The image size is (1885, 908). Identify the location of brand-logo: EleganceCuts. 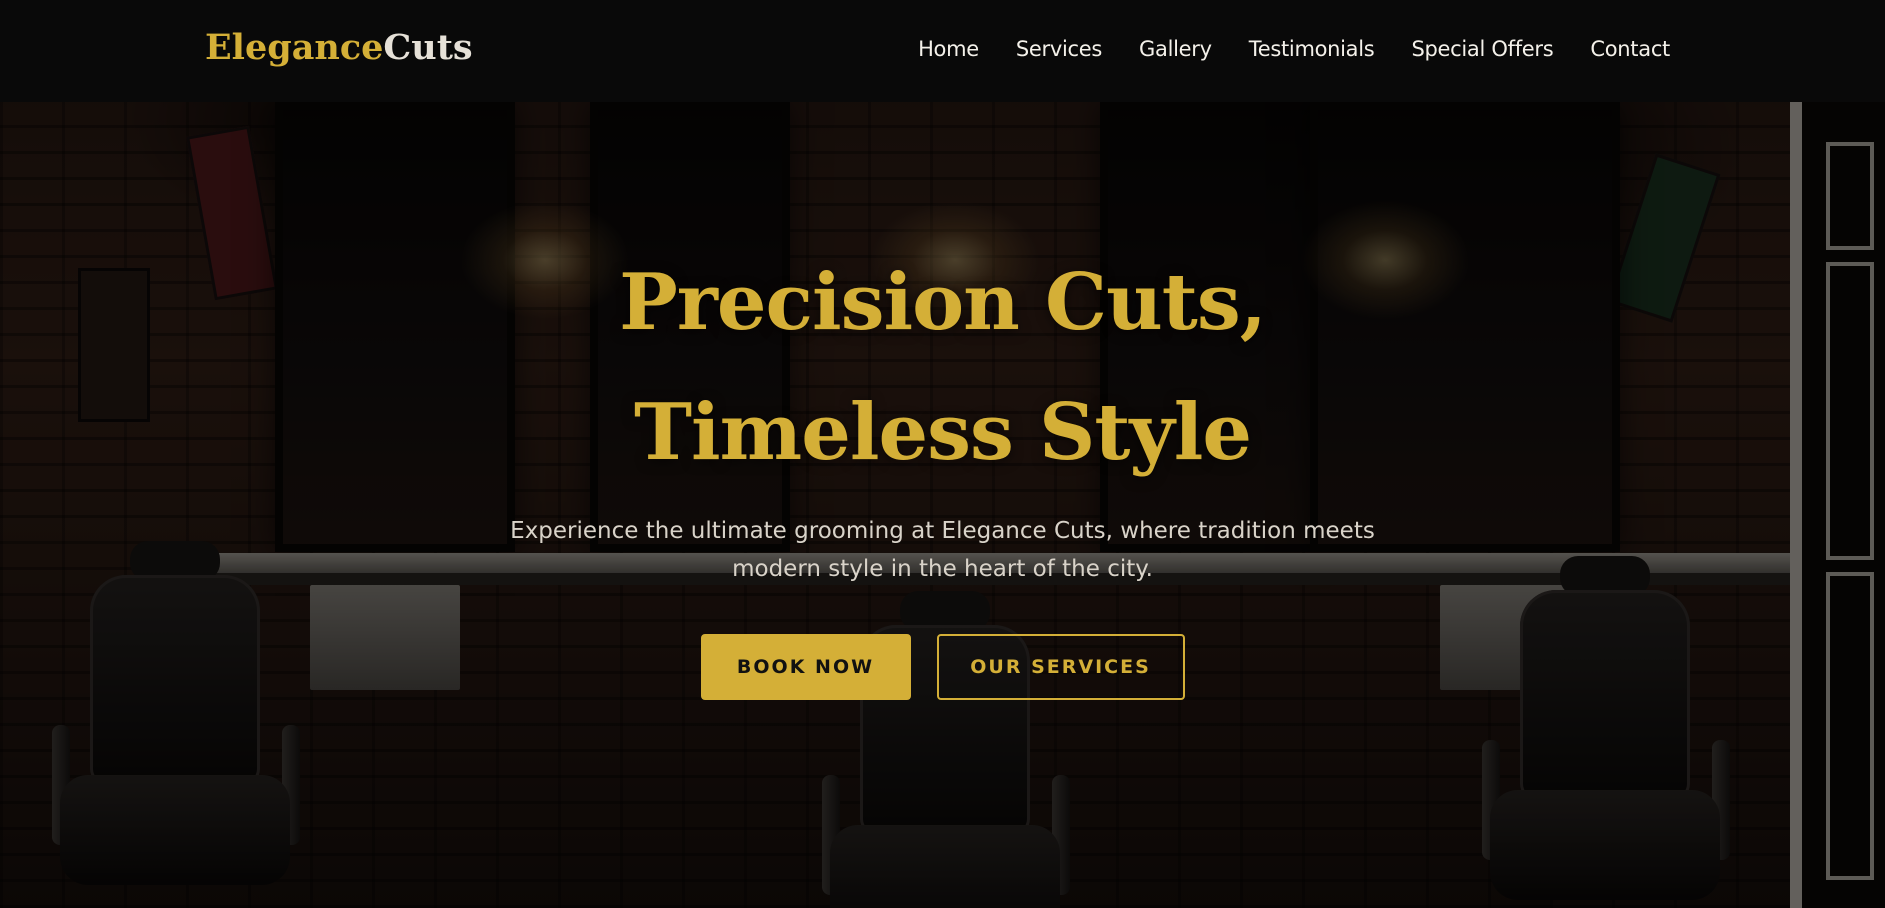
(339, 48).